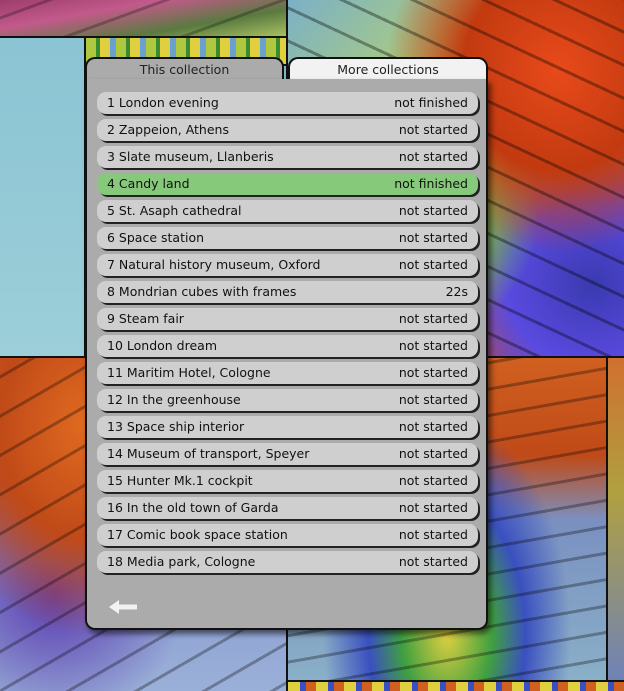 This screenshot has width=624, height=691. What do you see at coordinates (163, 102) in the screenshot?
I see `puzzle-name: 1 London evening` at bounding box center [163, 102].